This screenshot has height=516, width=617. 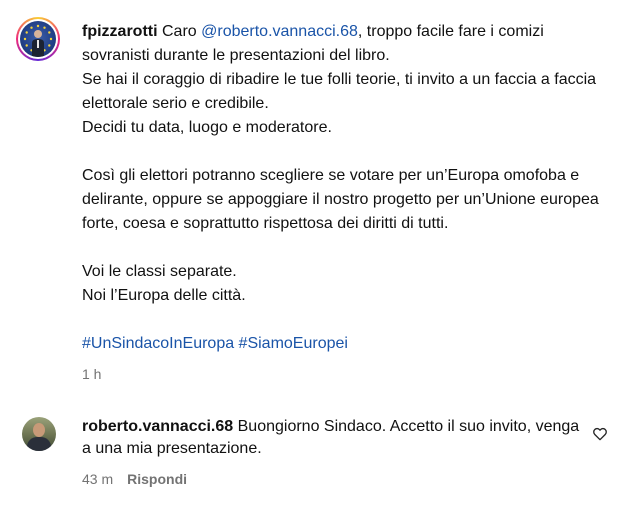 I want to click on reply-meta: 43 m Rispondi, so click(x=134, y=479).